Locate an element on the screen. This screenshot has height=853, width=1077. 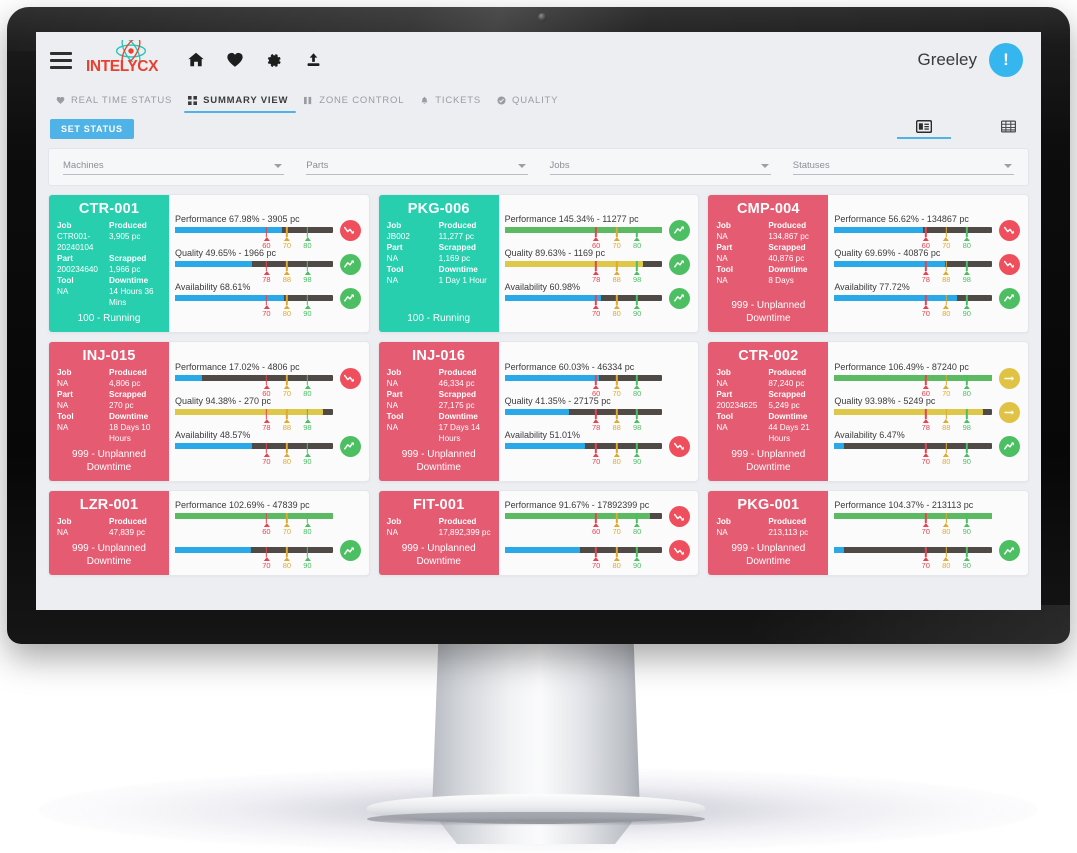
machine-kv-row: Part NA Scrapped 27,175 pc is located at coordinates (439, 400).